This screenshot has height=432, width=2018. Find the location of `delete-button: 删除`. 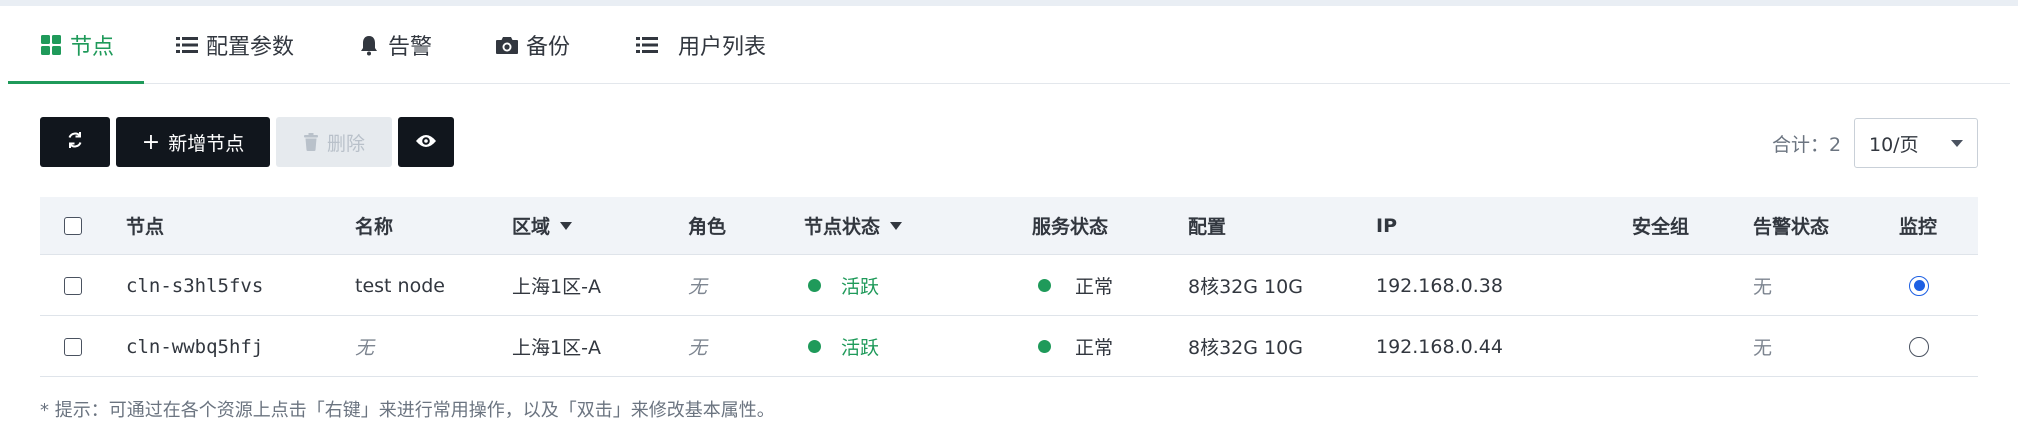

delete-button: 删除 is located at coordinates (334, 142).